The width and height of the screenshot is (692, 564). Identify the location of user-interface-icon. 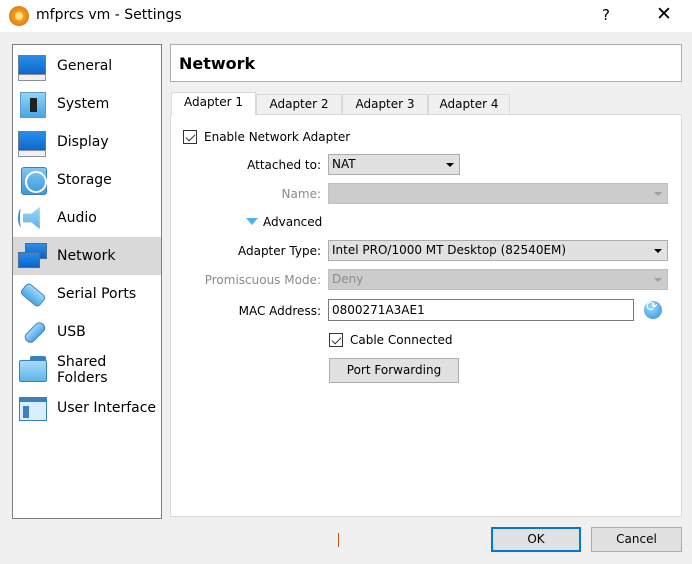
(32, 408).